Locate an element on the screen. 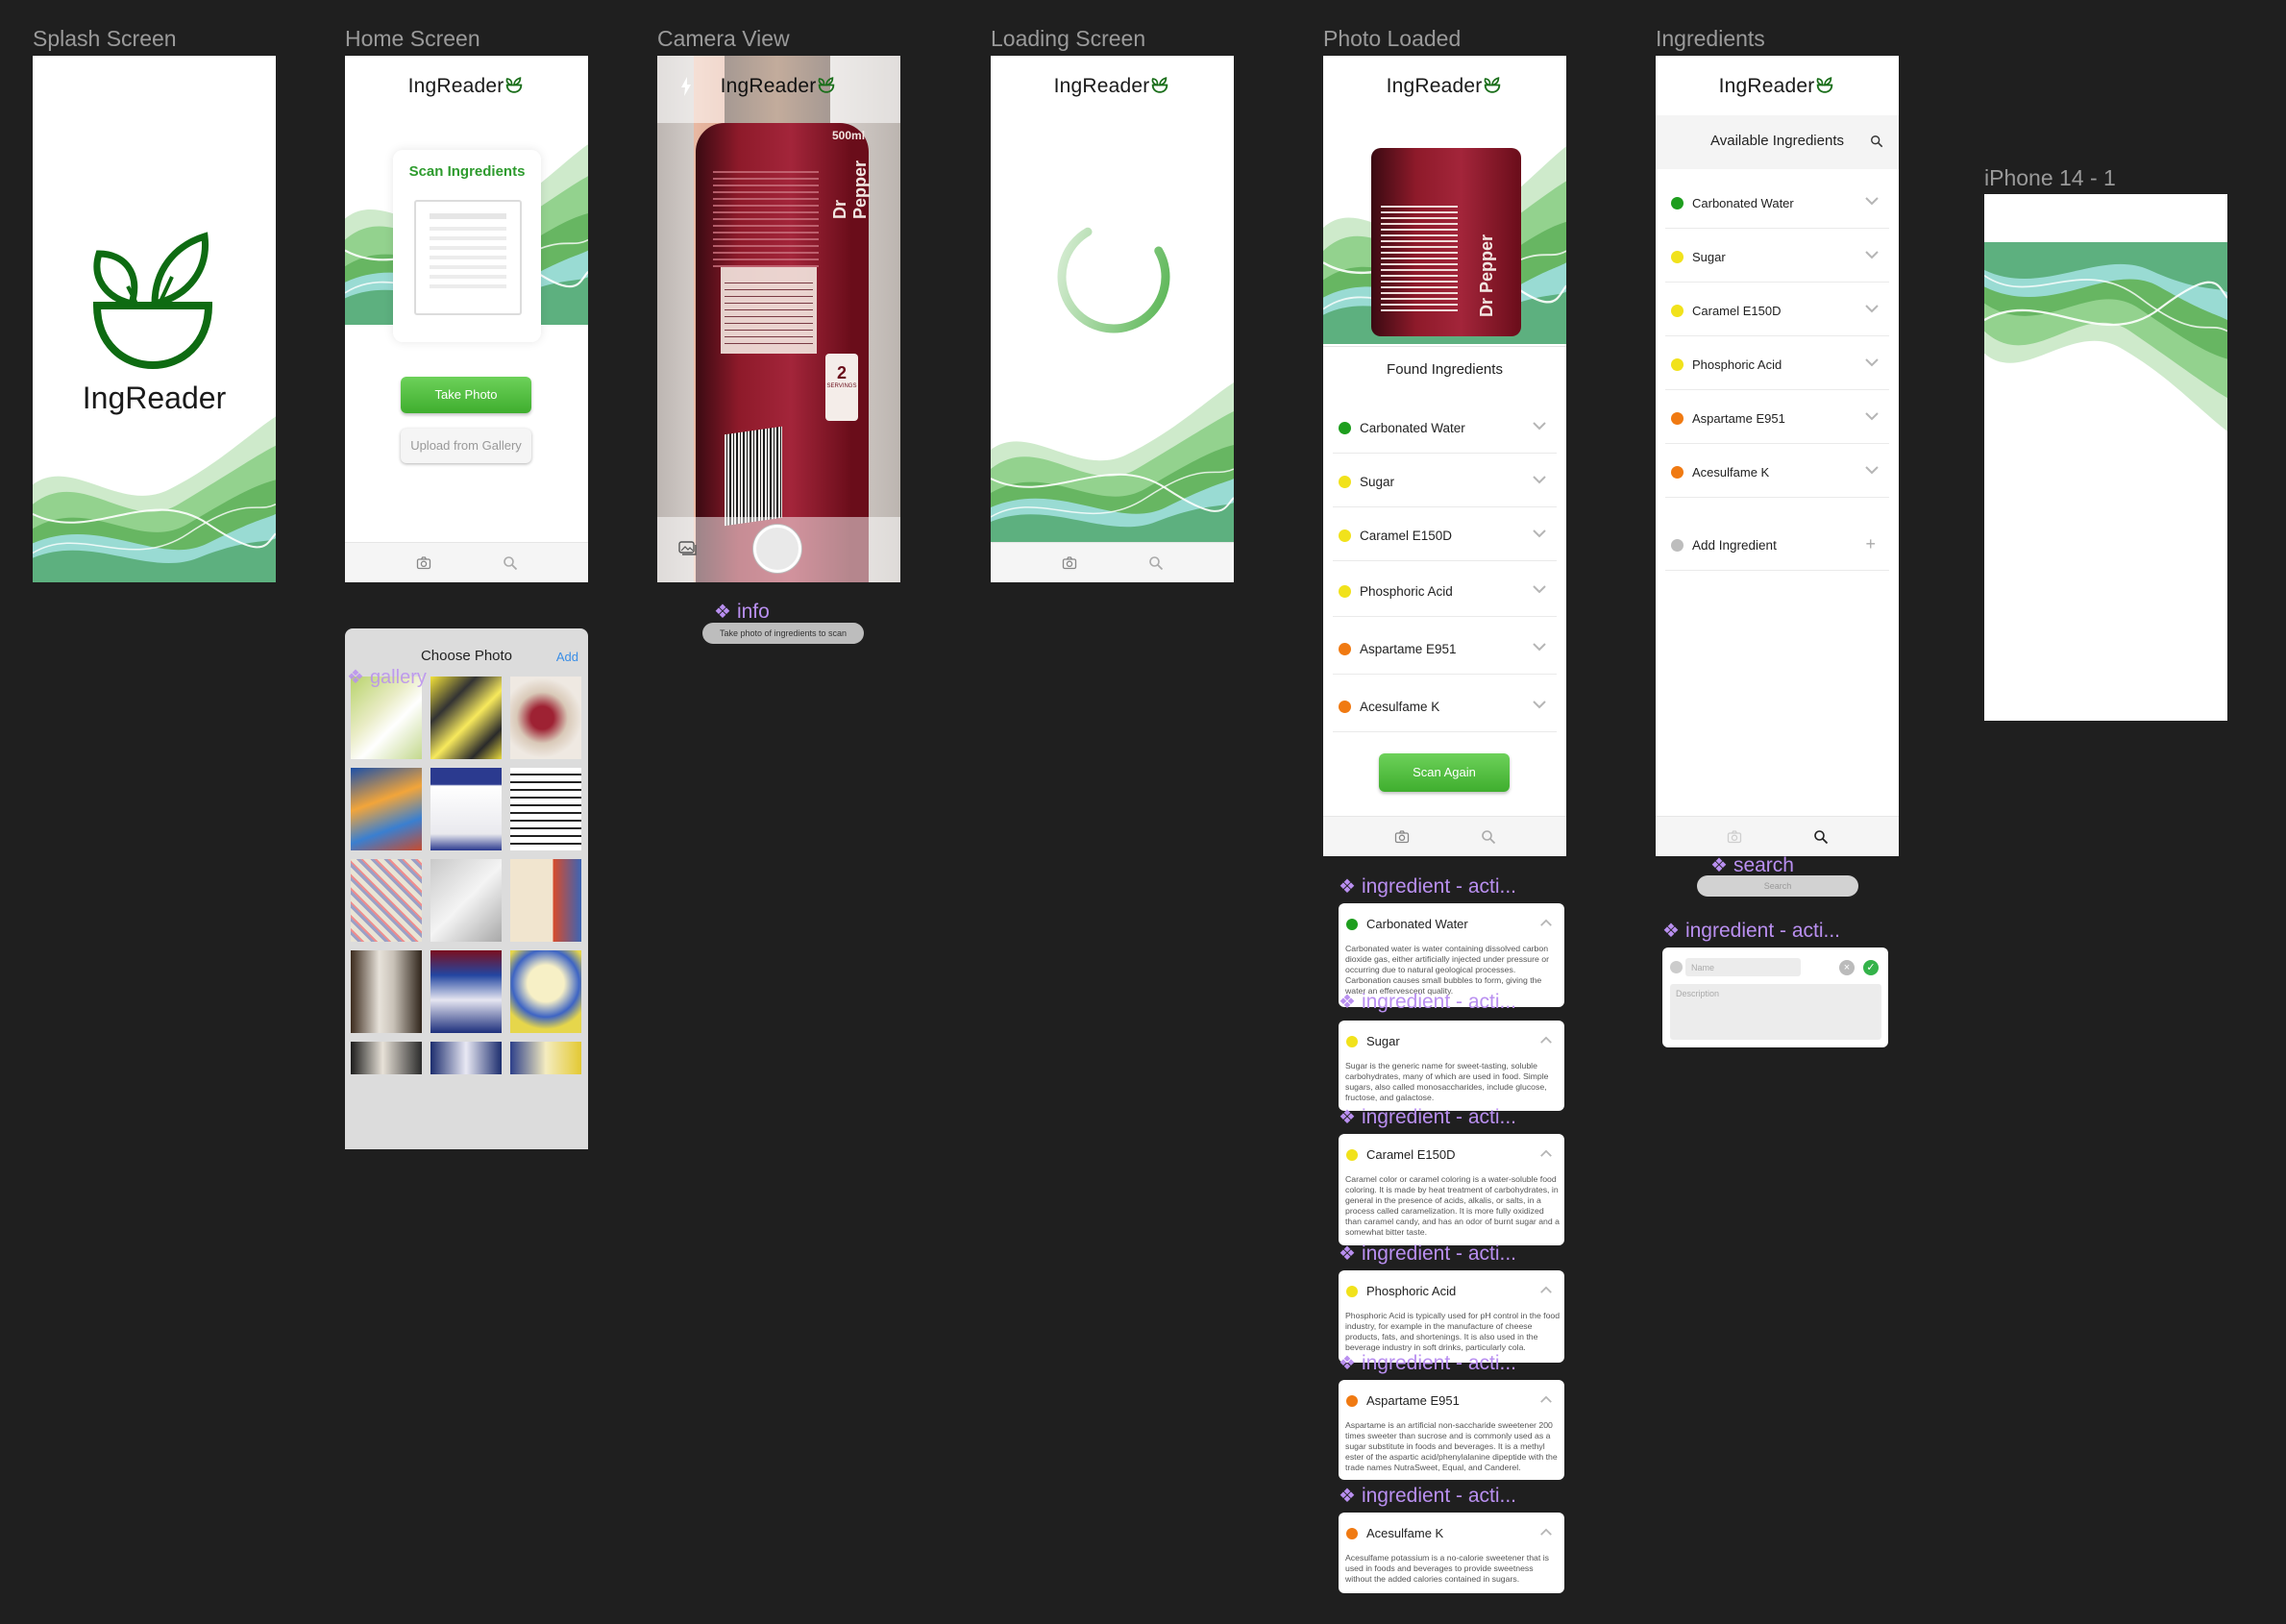 This screenshot has width=2286, height=1624. description-input: Description is located at coordinates (1776, 1012).